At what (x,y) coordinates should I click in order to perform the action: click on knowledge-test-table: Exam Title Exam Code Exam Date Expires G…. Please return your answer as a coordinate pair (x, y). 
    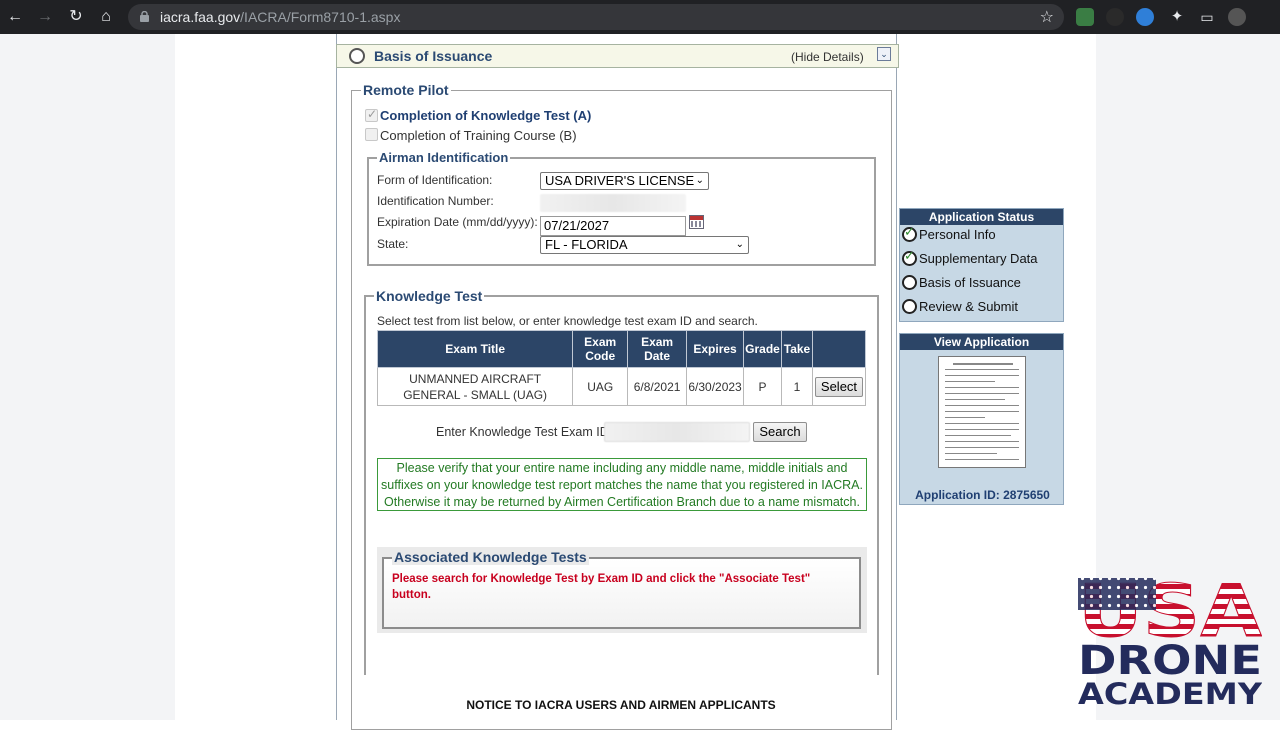
    Looking at the image, I should click on (621, 368).